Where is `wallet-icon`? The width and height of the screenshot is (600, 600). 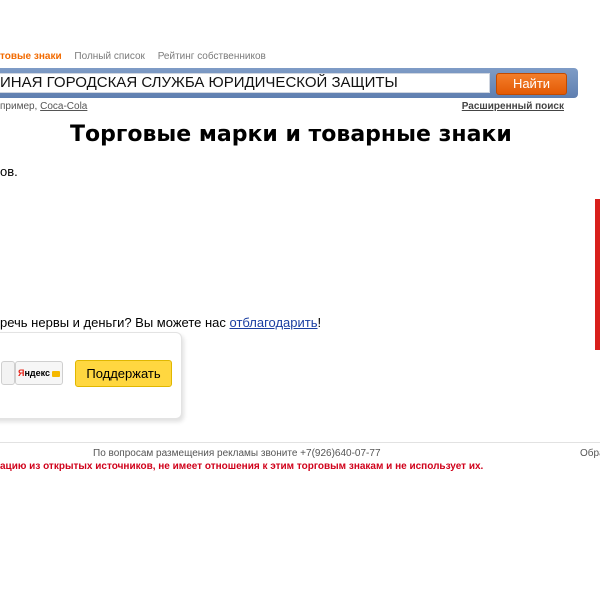
wallet-icon is located at coordinates (56, 373).